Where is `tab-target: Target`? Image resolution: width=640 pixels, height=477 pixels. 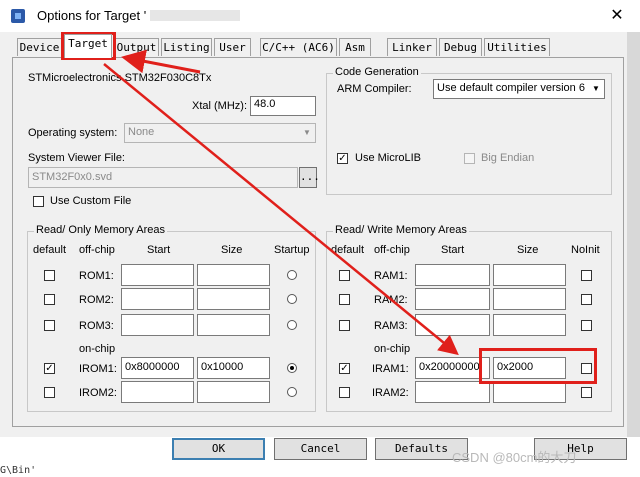 tab-target: Target is located at coordinates (88, 46).